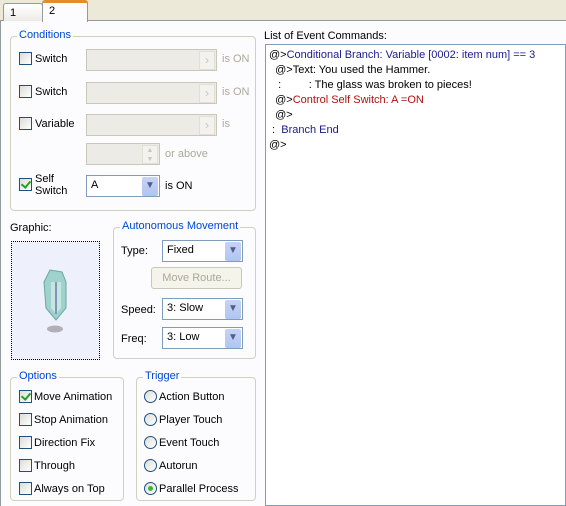  What do you see at coordinates (55, 124) in the screenshot?
I see `variable-label: Variable` at bounding box center [55, 124].